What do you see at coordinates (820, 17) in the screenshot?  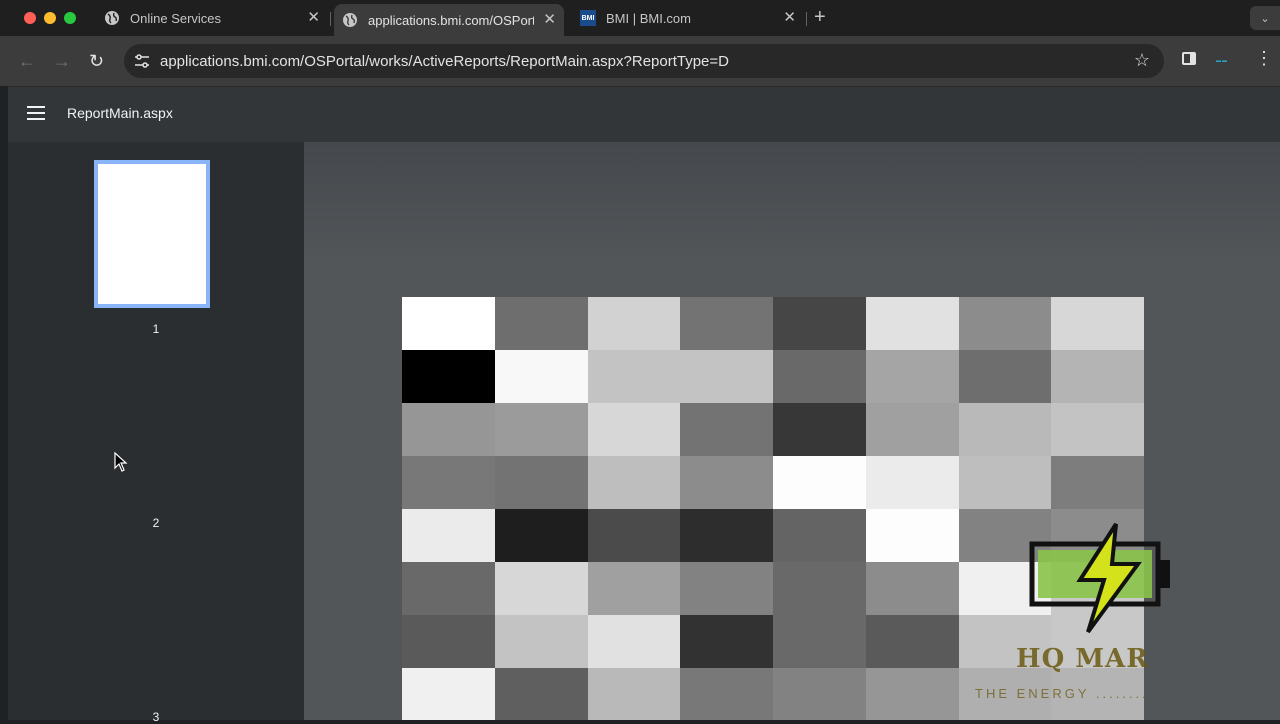 I see `new-tab-button: +` at bounding box center [820, 17].